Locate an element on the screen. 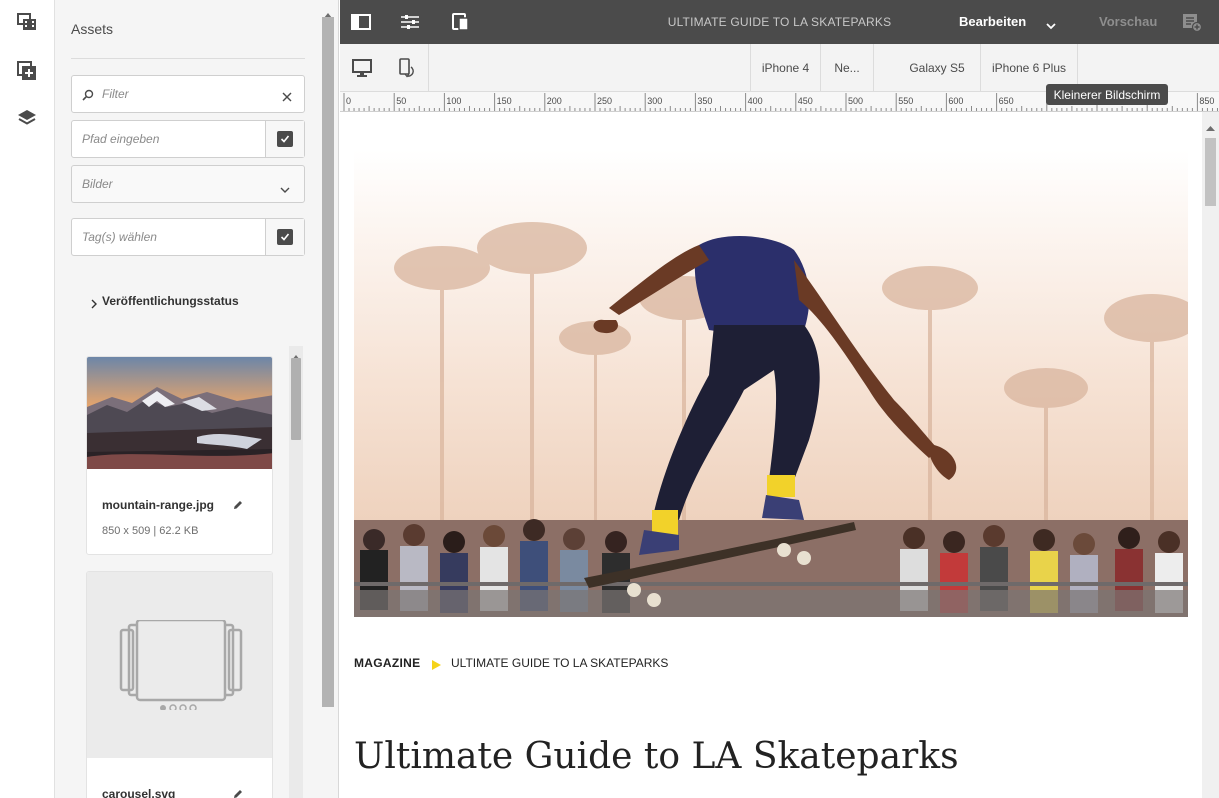  page-heading: Ultimate Guide to LA Skateparks is located at coordinates (656, 756).